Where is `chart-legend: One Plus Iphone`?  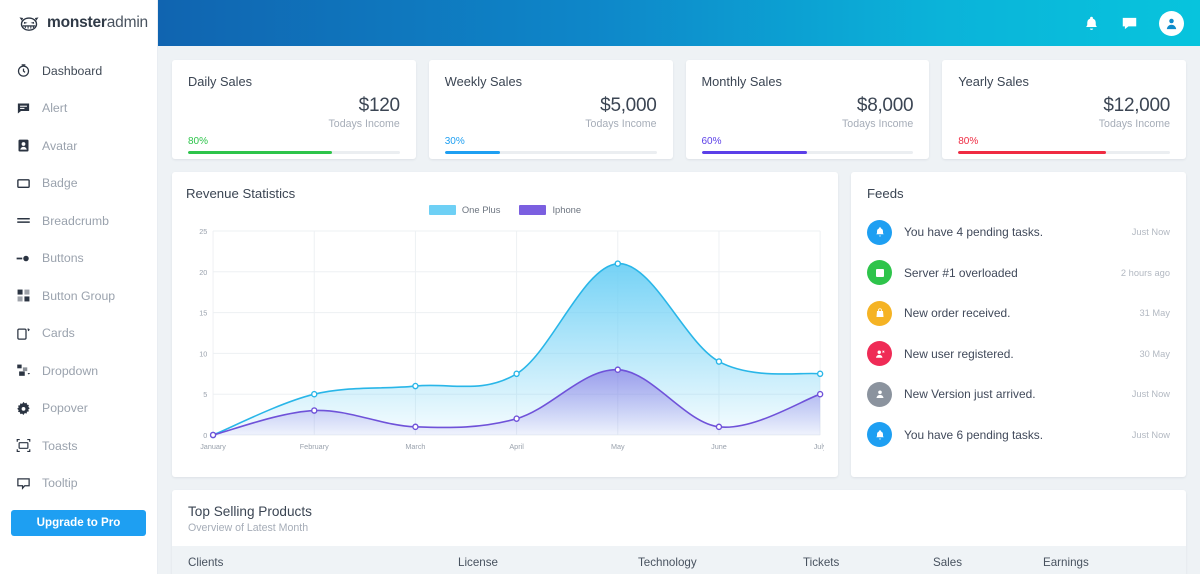
chart-legend: One Plus Iphone is located at coordinates (505, 209).